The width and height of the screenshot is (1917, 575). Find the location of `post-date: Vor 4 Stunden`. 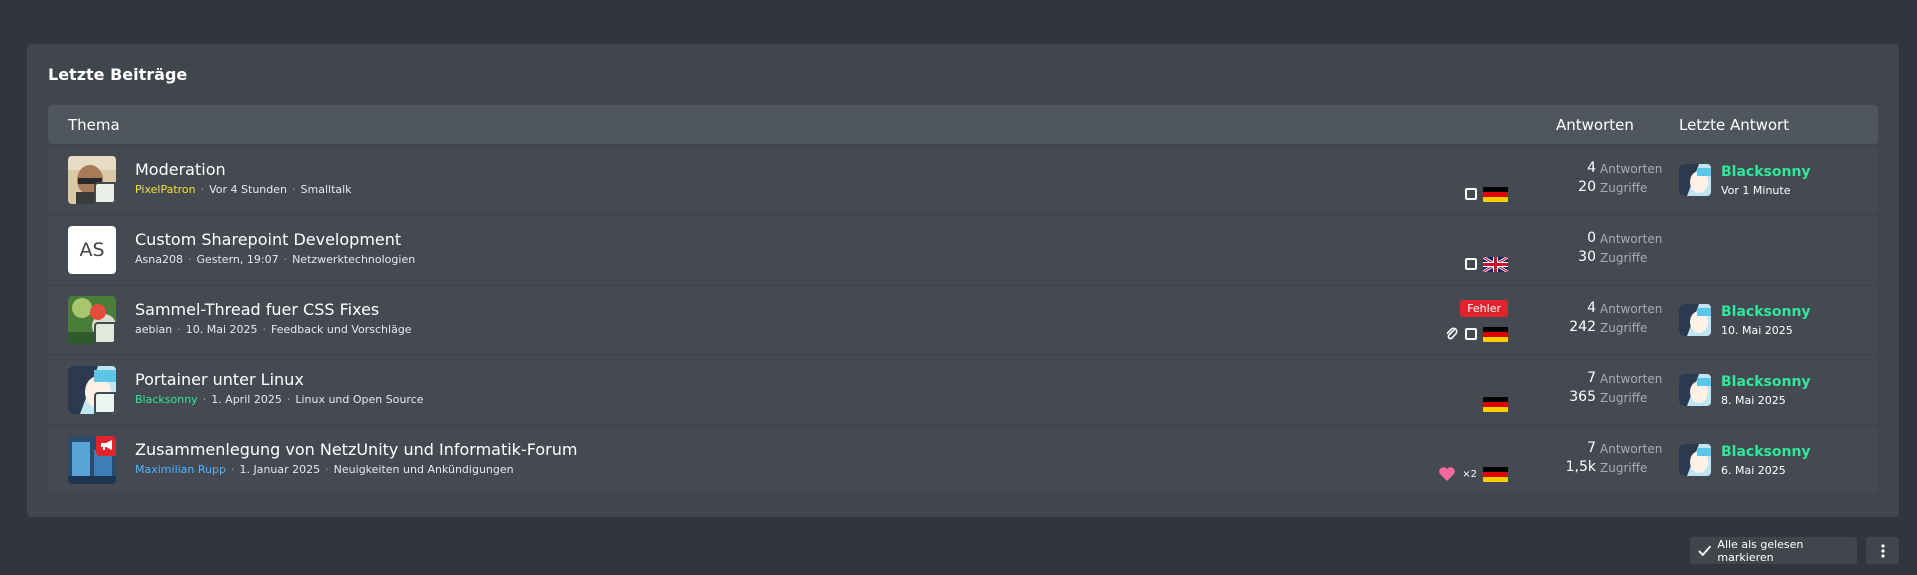

post-date: Vor 4 Stunden is located at coordinates (248, 189).